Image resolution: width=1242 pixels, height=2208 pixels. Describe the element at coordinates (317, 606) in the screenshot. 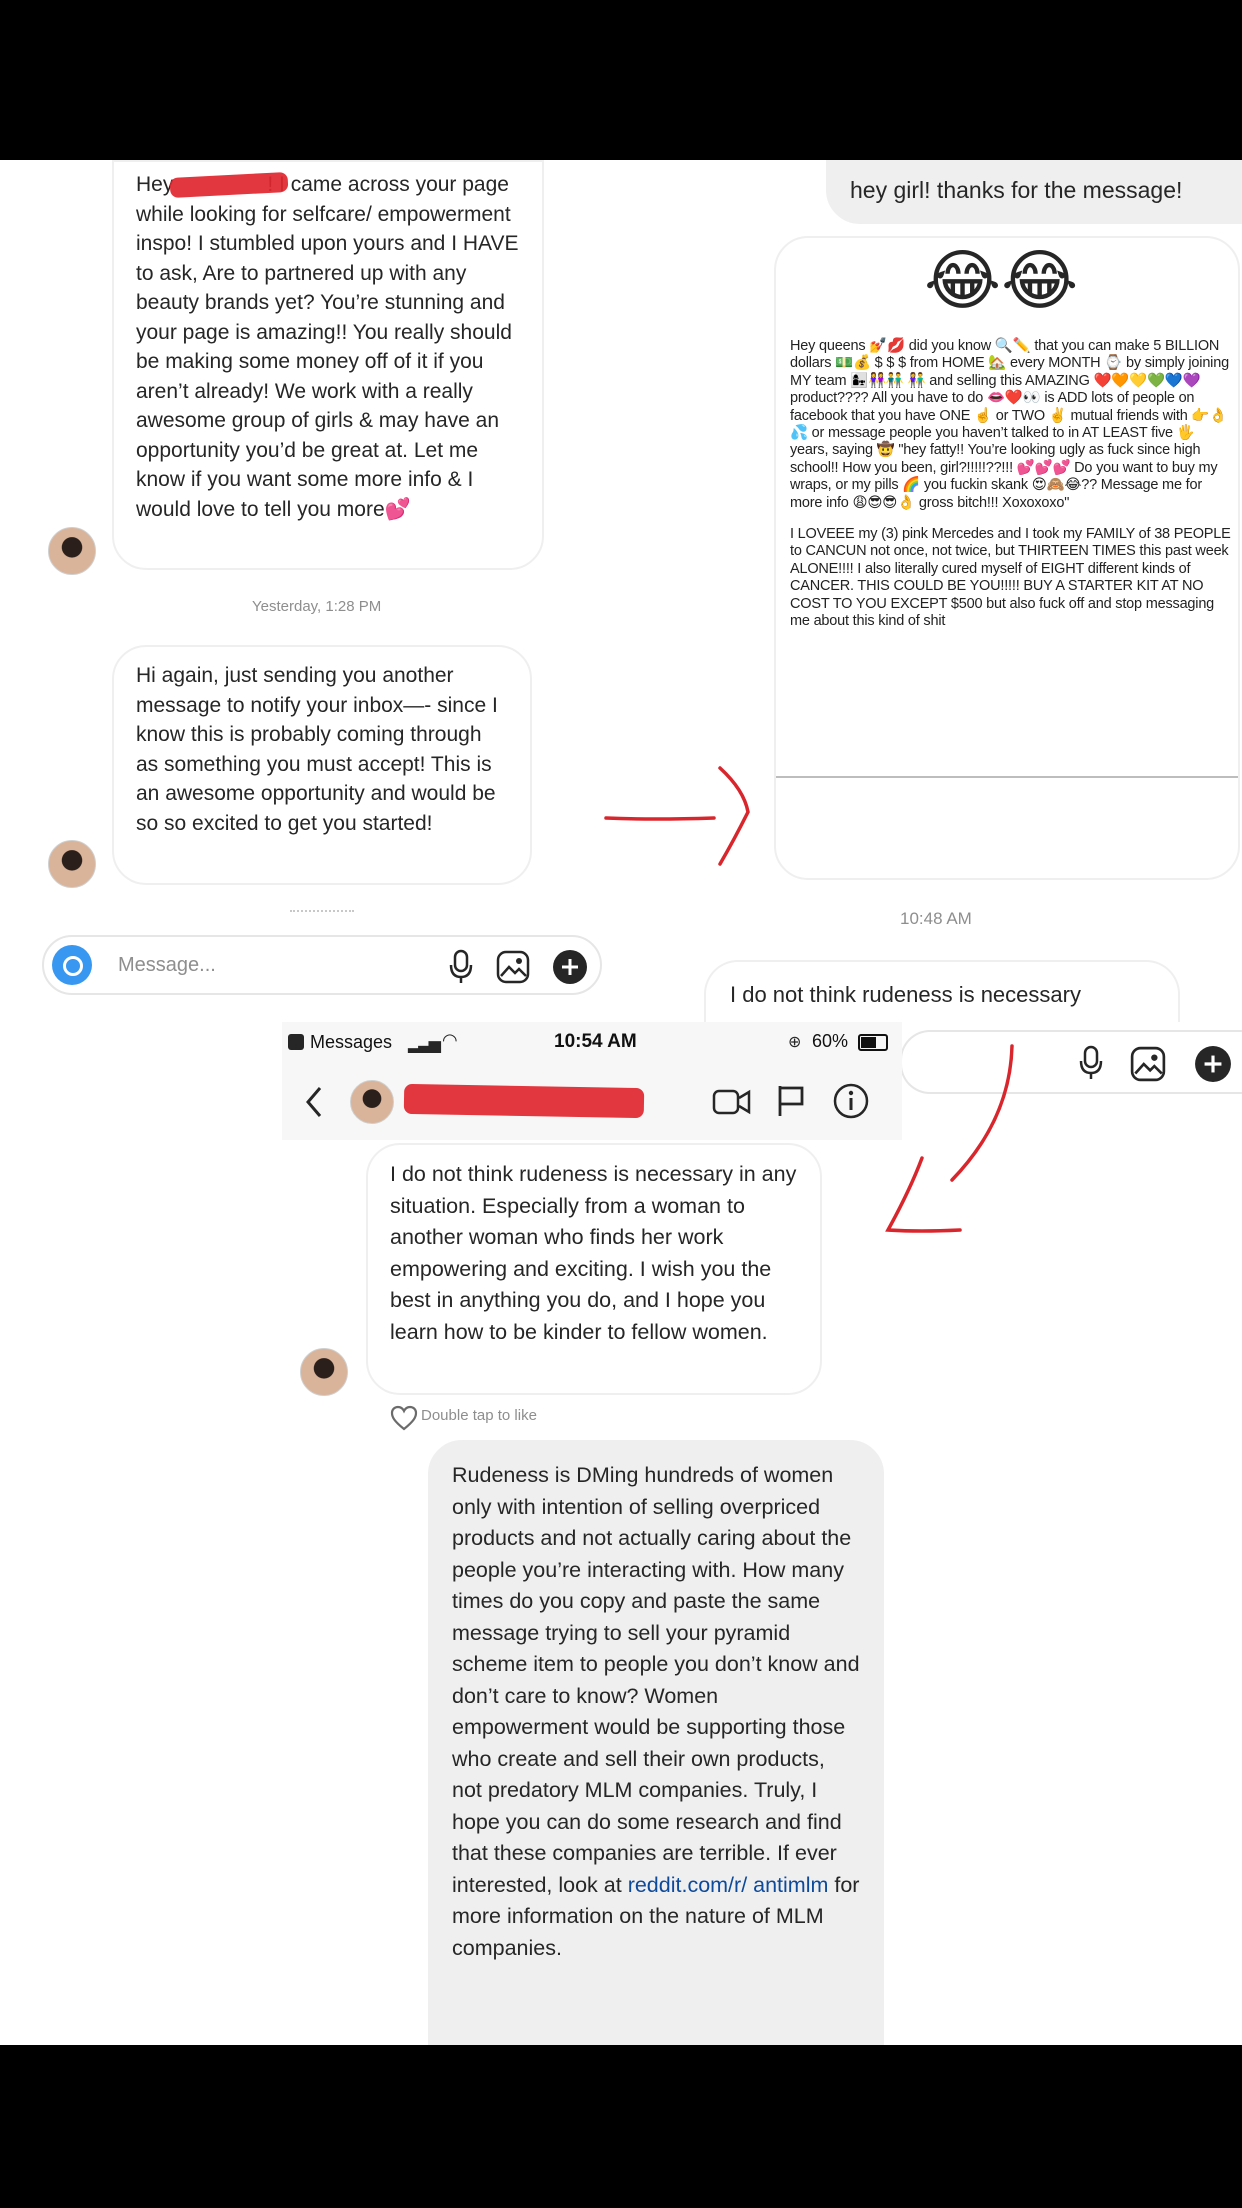

I see `timestamp-yesterday: Yesterday, 1:28 PM` at that location.